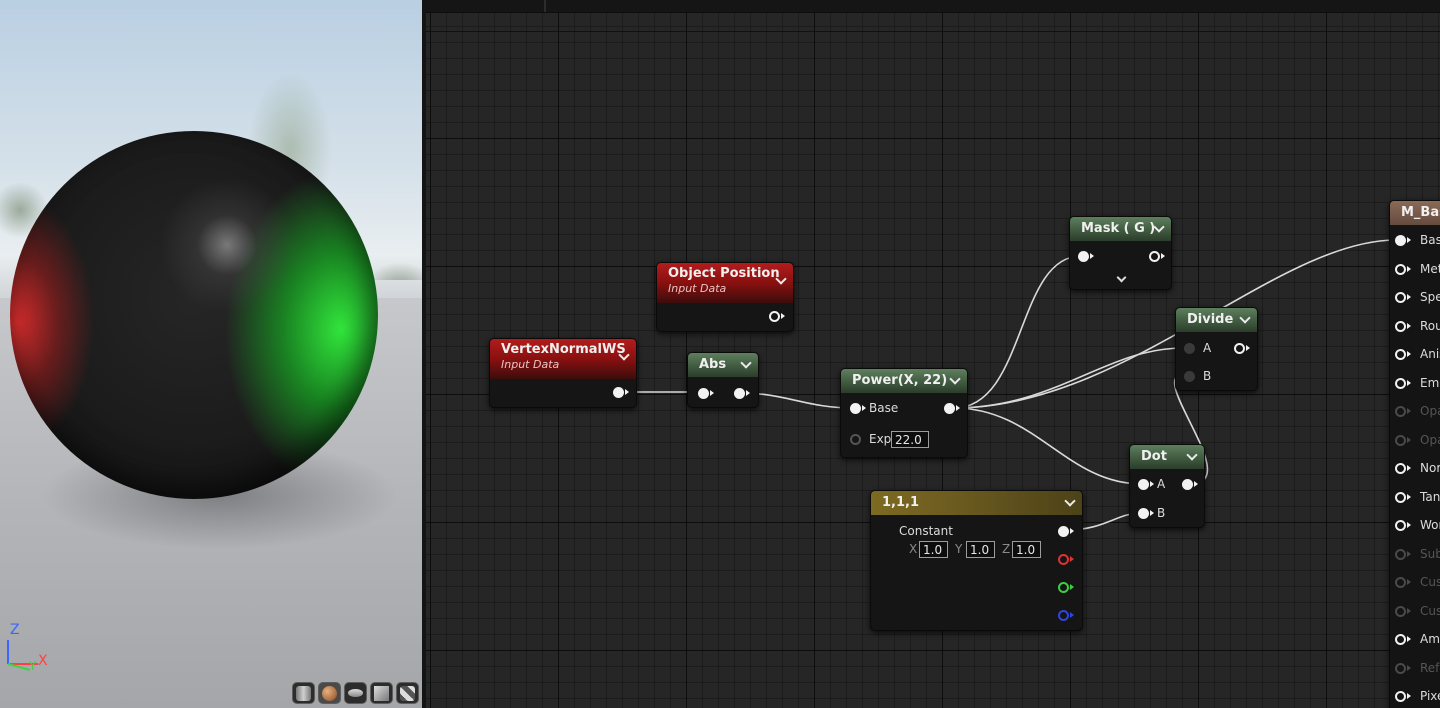 The height and width of the screenshot is (708, 1440). Describe the element at coordinates (980, 549) in the screenshot. I see `y-value-field: 1.0` at that location.